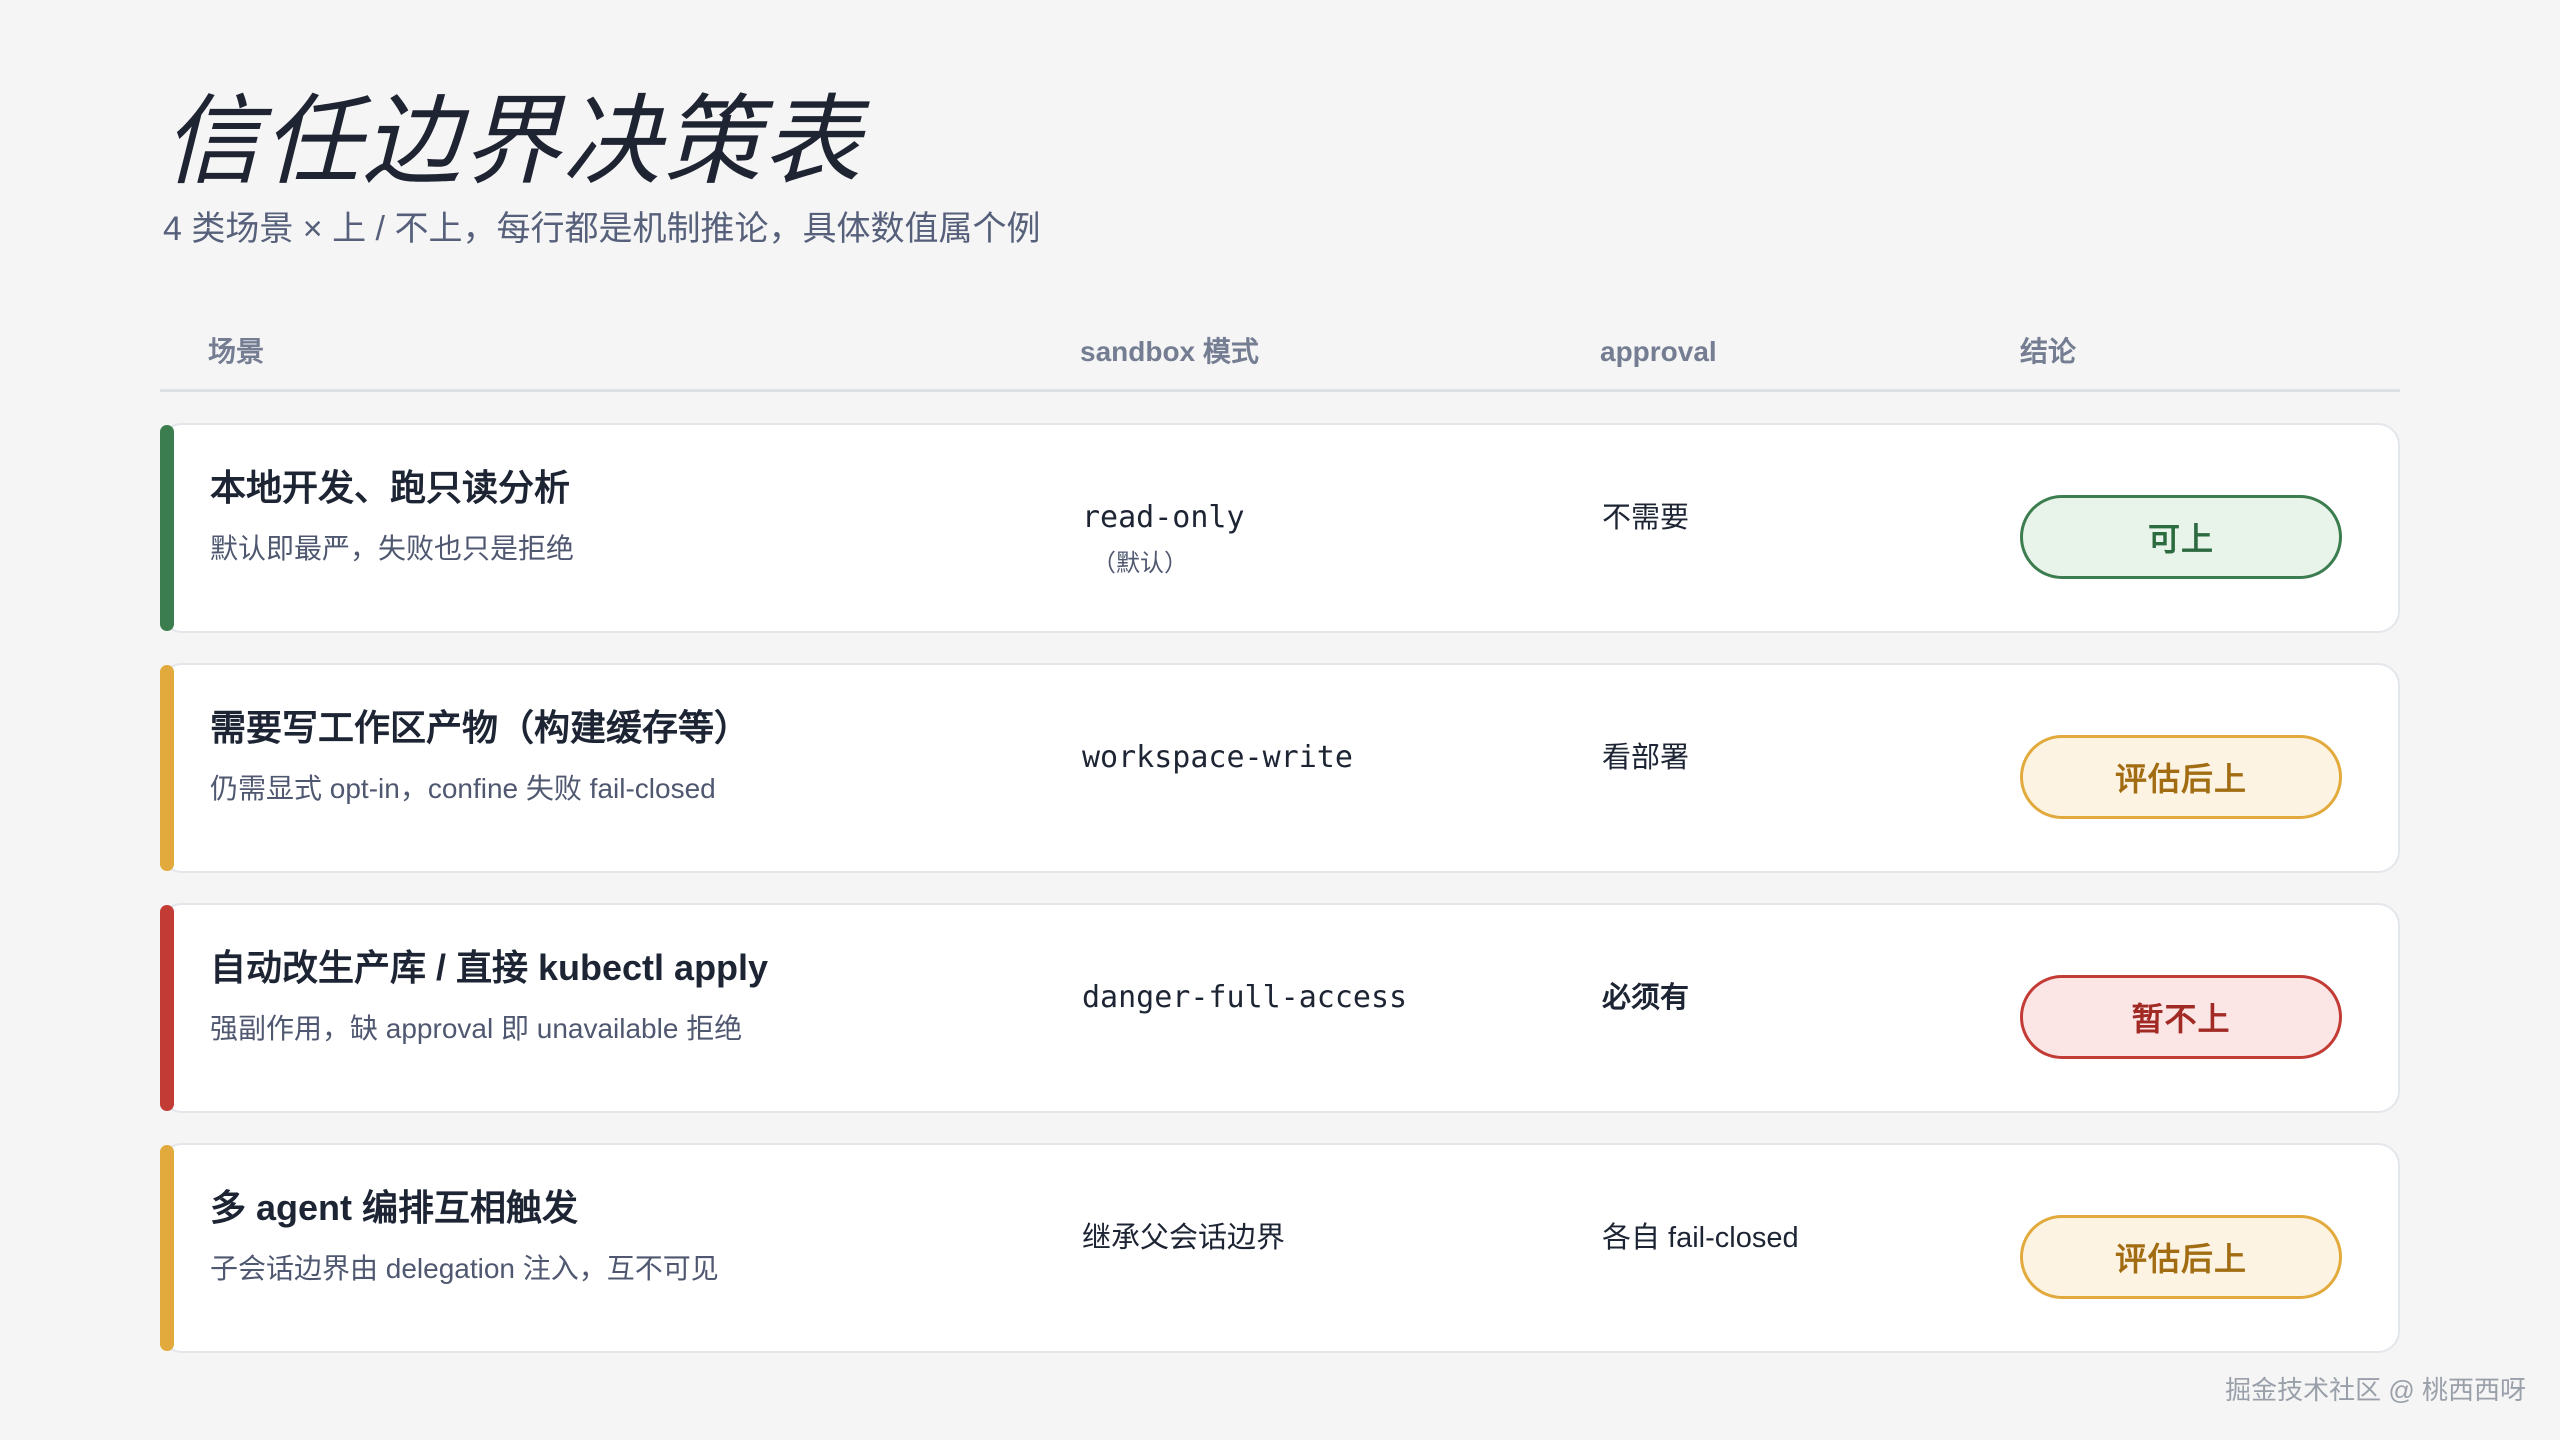 The image size is (2560, 1440). Describe the element at coordinates (1646, 518) in the screenshot. I see `approval-value: 不需要` at that location.